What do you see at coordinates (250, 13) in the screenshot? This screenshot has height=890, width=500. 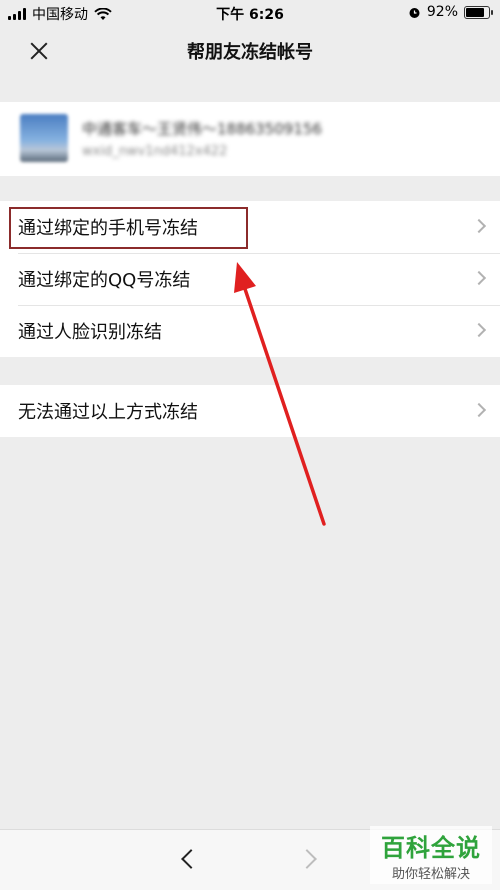 I see `status-bar: 中国移动 下午 6:26 92%` at bounding box center [250, 13].